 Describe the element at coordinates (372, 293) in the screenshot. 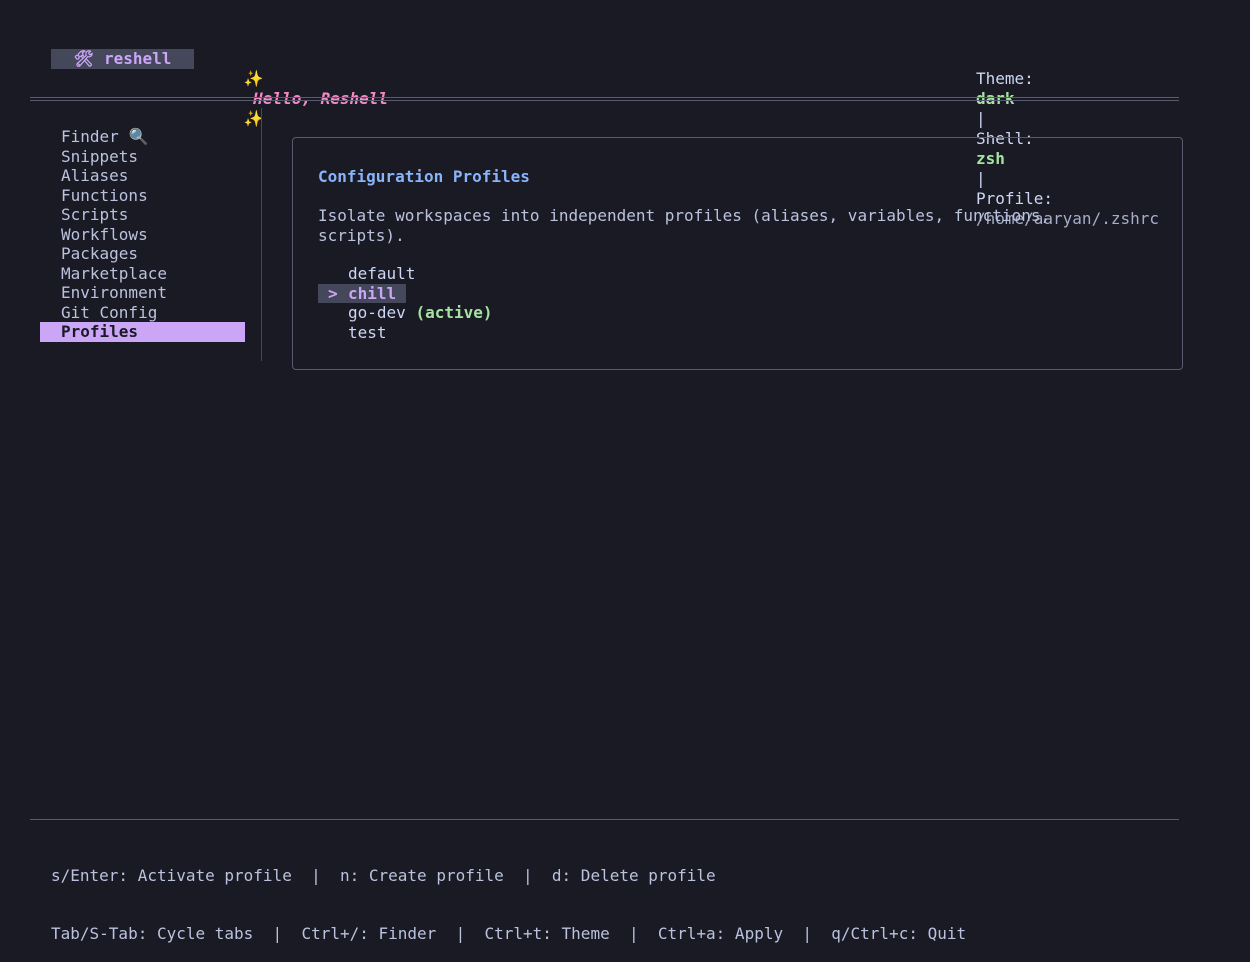

I see `profile-name: chill` at that location.